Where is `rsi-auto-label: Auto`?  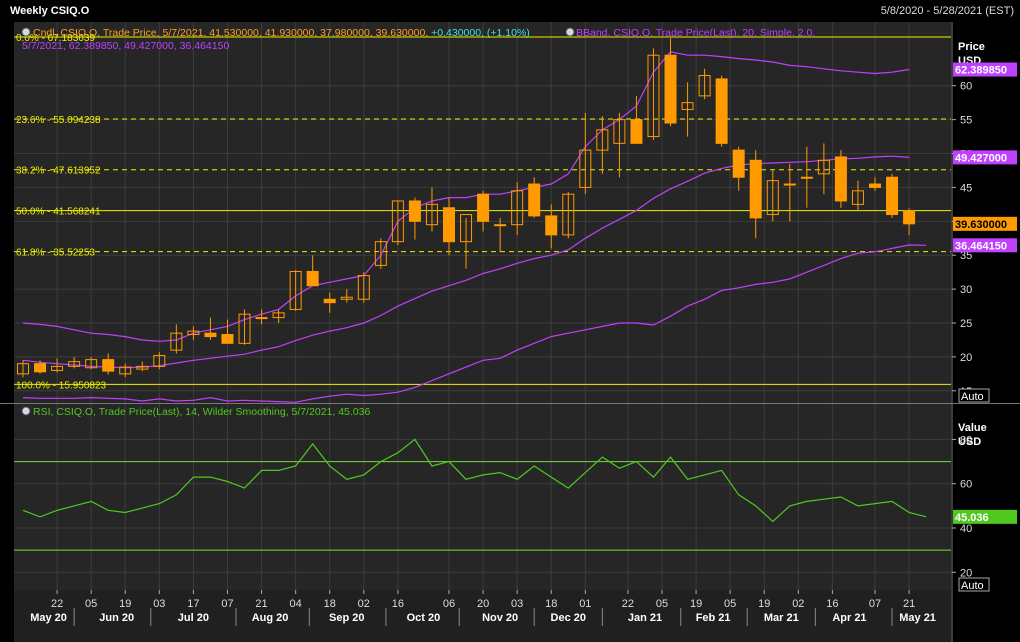
rsi-auto-label: Auto is located at coordinates (972, 586).